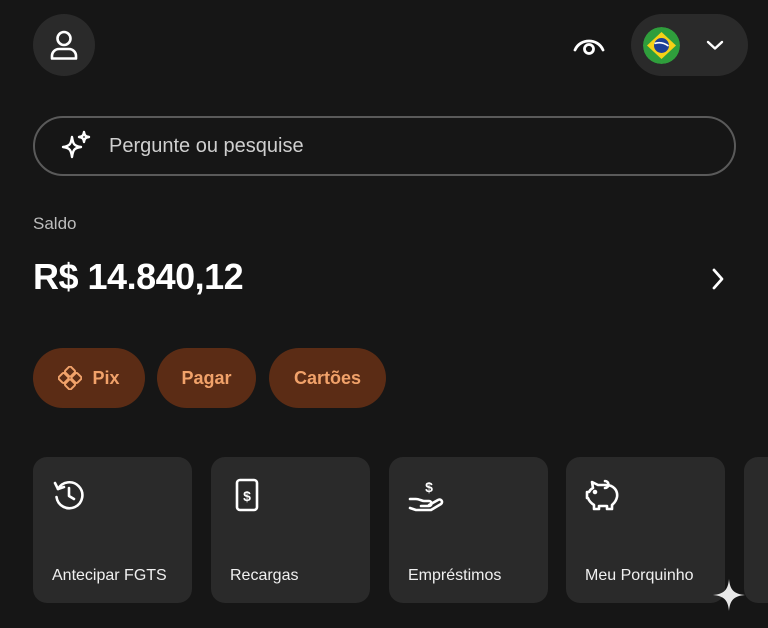  I want to click on pix-icon, so click(70, 378).